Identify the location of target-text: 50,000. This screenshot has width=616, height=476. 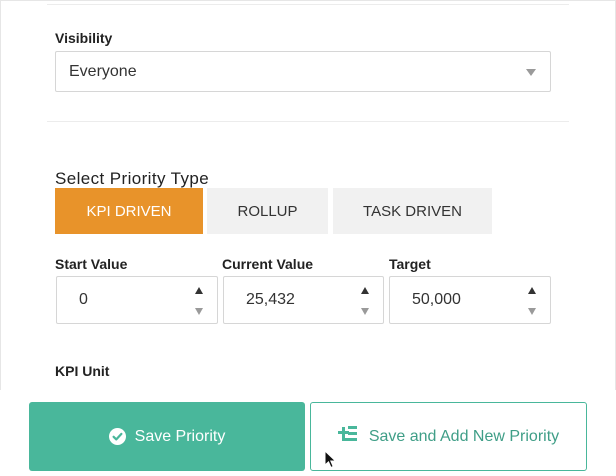
(436, 299).